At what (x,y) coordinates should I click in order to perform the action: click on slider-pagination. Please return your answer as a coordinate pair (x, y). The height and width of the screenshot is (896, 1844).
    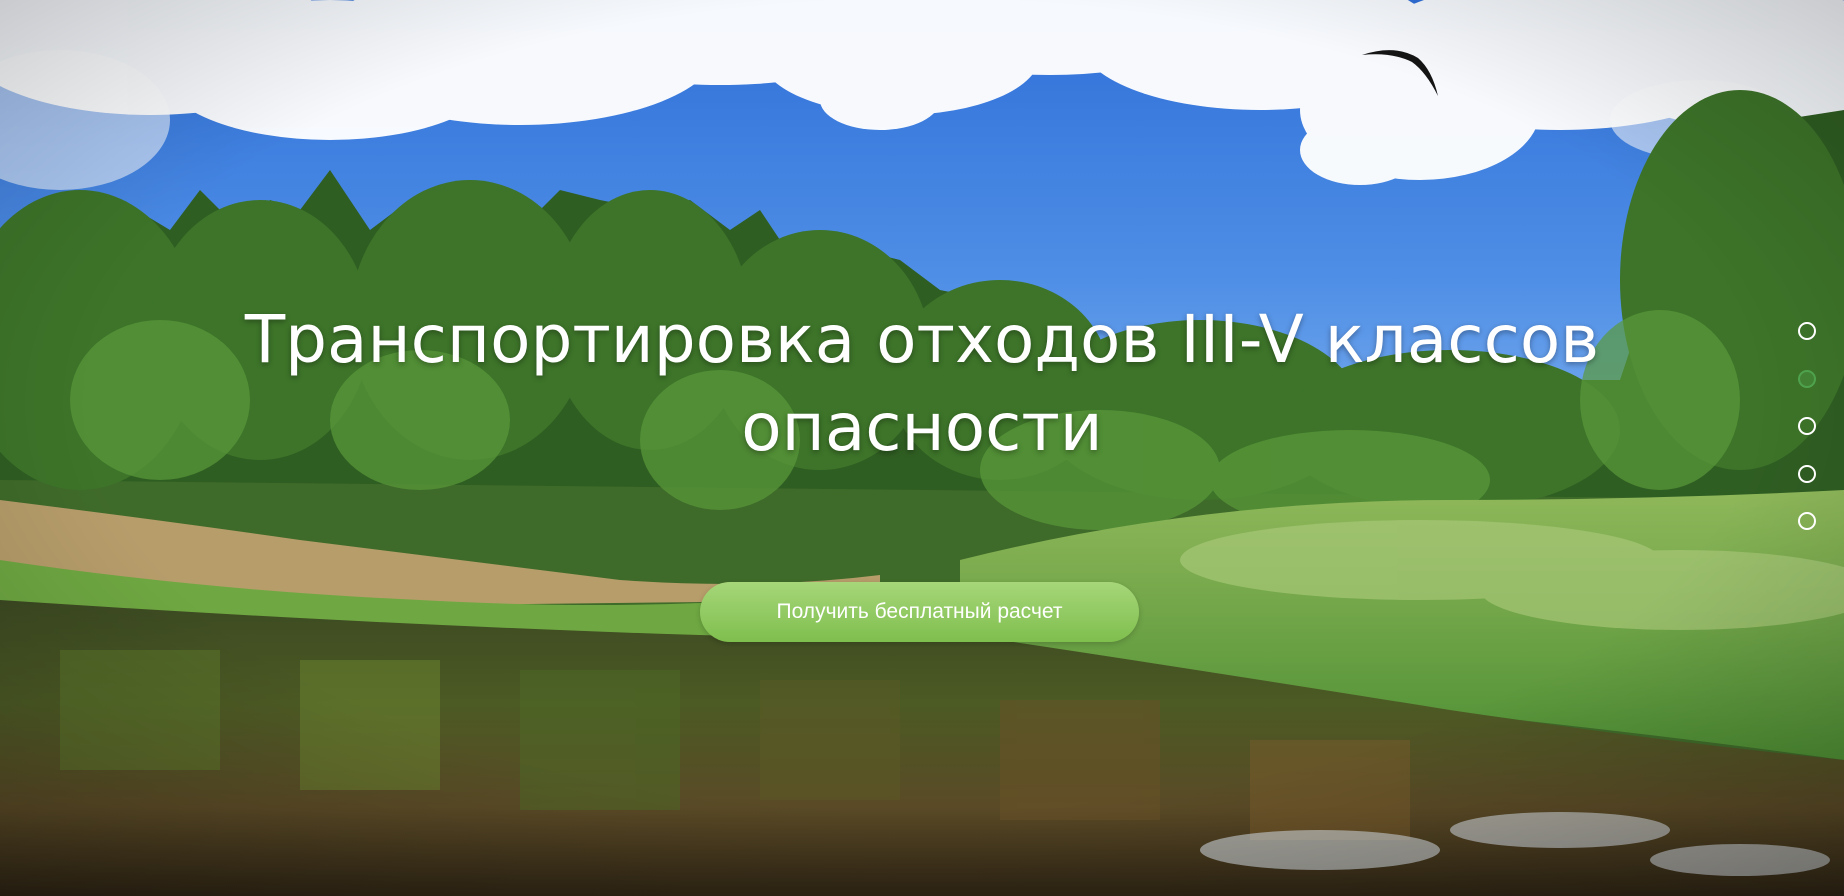
    Looking at the image, I should click on (1810, 432).